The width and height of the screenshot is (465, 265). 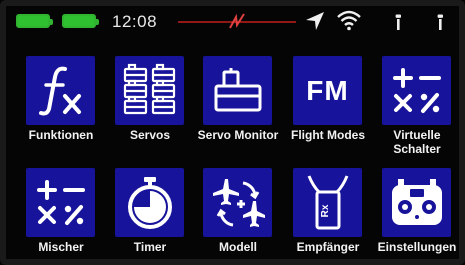 I want to click on virtuelle-schalter-tile, so click(x=416, y=90).